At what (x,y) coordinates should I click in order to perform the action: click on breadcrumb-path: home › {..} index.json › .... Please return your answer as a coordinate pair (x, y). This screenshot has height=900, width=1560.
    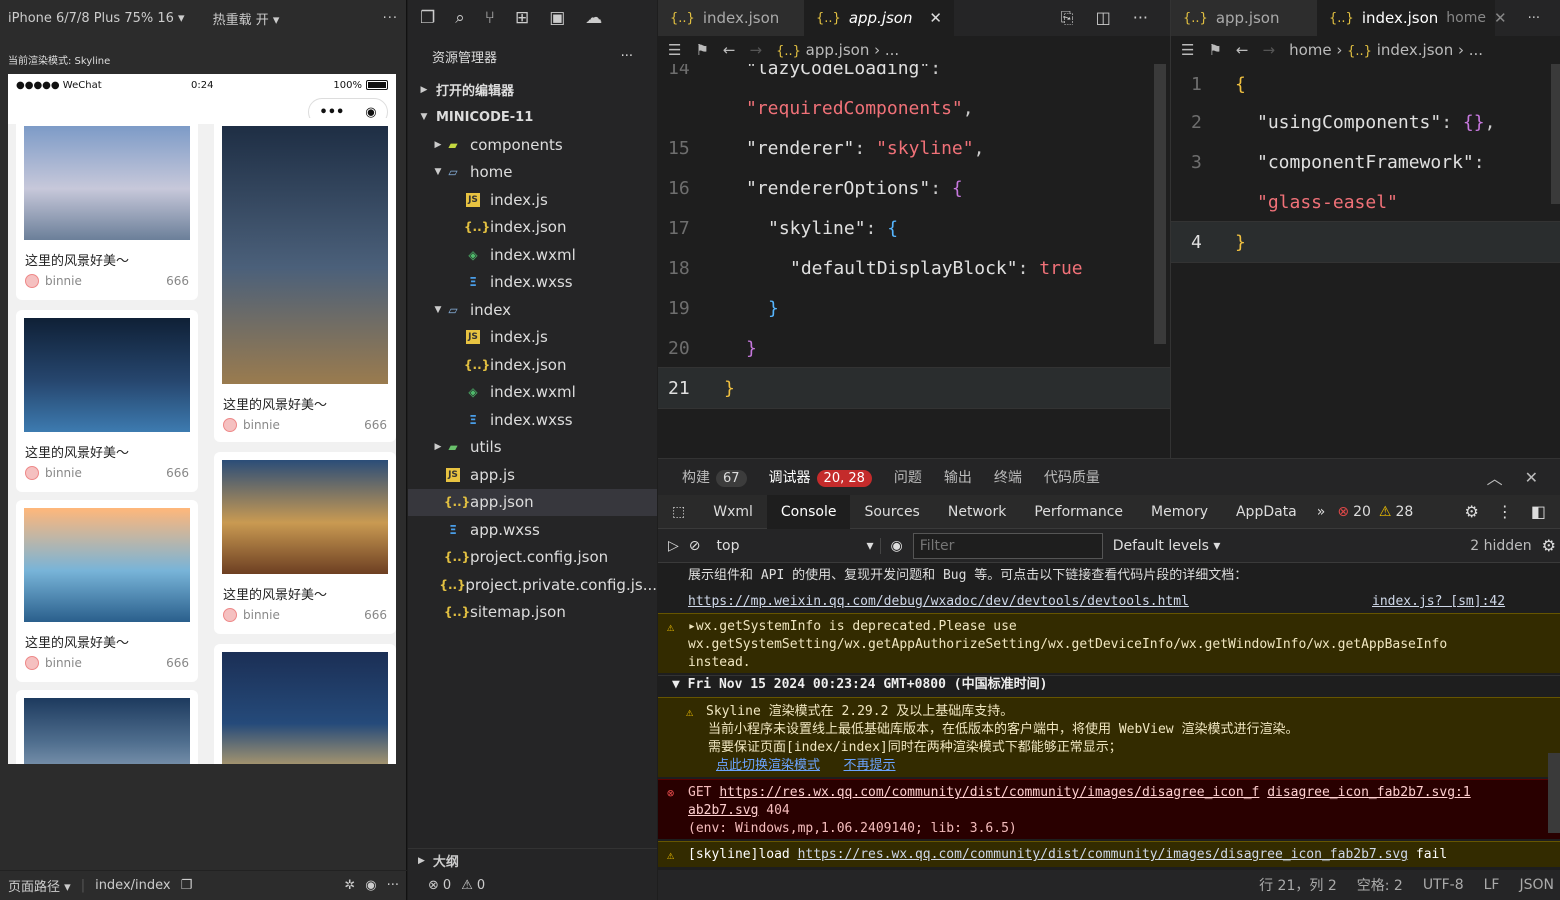
    Looking at the image, I should click on (1386, 50).